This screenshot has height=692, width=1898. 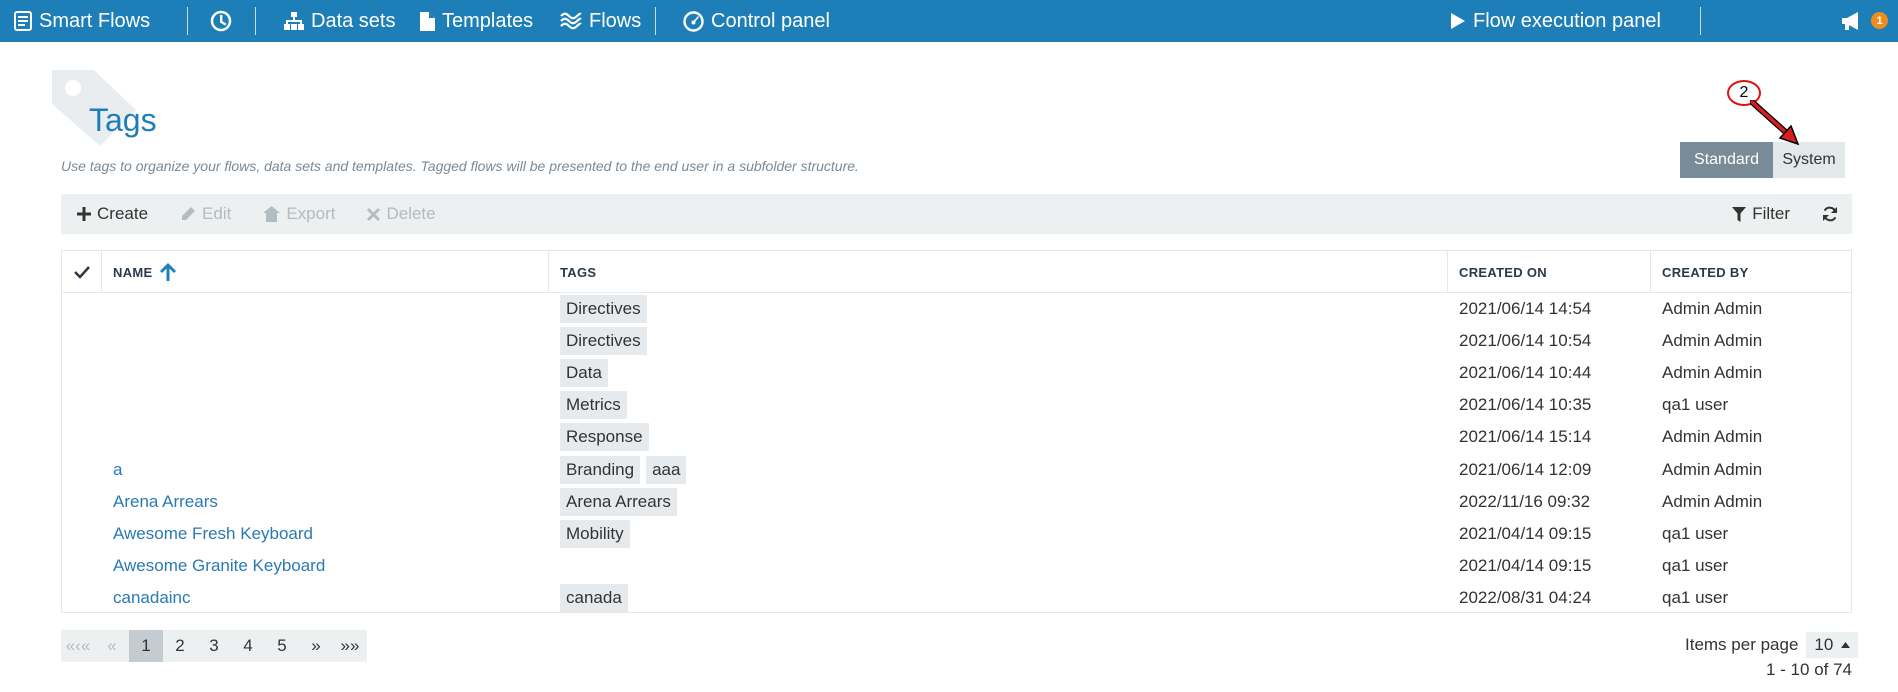 What do you see at coordinates (353, 20) in the screenshot?
I see `nav-datasets-label: Data sets` at bounding box center [353, 20].